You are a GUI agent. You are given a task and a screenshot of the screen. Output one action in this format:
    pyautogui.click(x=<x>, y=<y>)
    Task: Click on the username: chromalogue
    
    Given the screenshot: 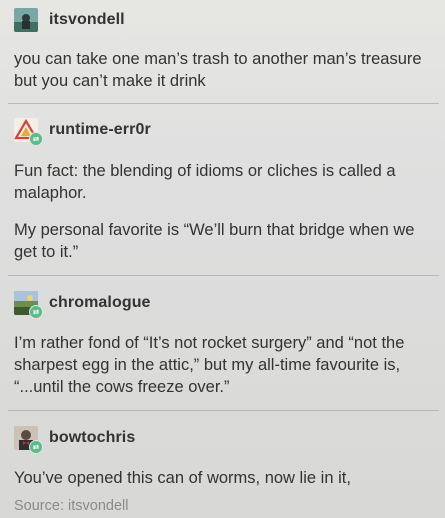 What is the action you would take?
    pyautogui.click(x=100, y=303)
    